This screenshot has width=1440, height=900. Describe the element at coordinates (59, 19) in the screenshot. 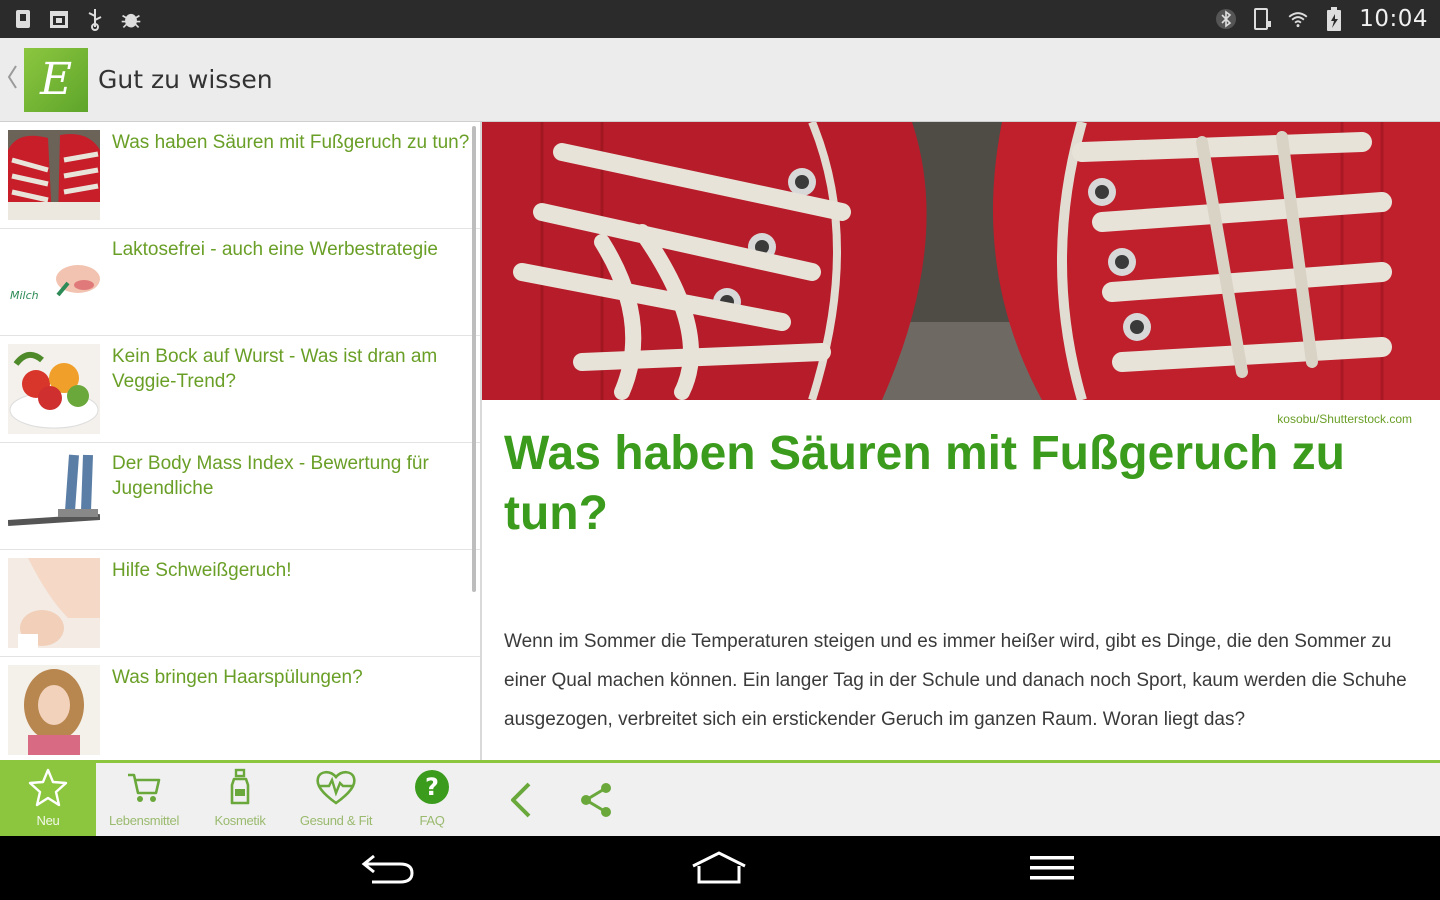

I see `notification-calendar-icon` at that location.